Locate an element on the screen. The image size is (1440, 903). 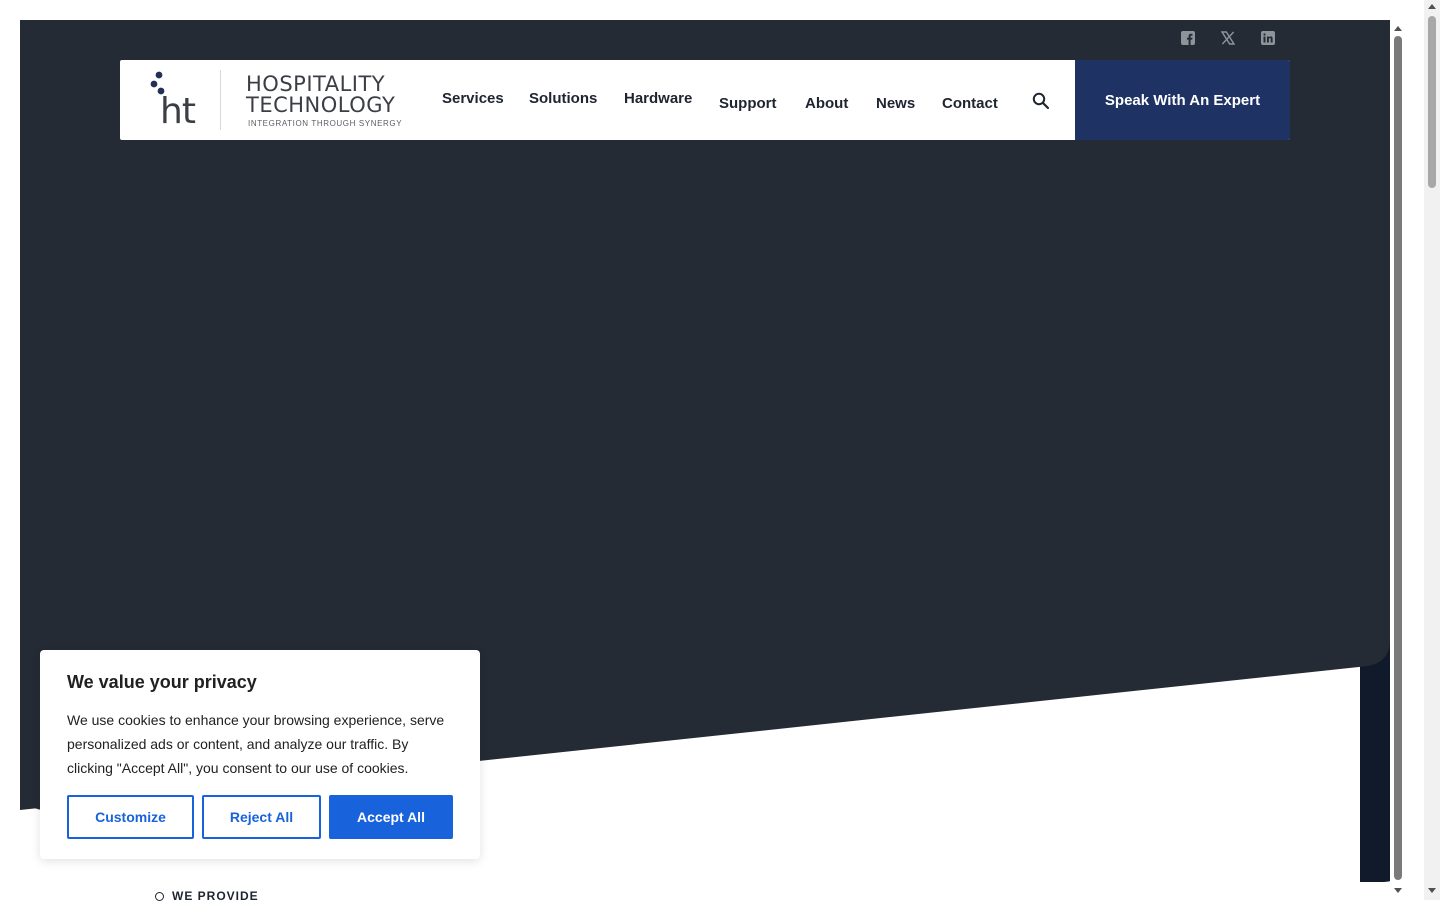
linkedin-icon is located at coordinates (1268, 38).